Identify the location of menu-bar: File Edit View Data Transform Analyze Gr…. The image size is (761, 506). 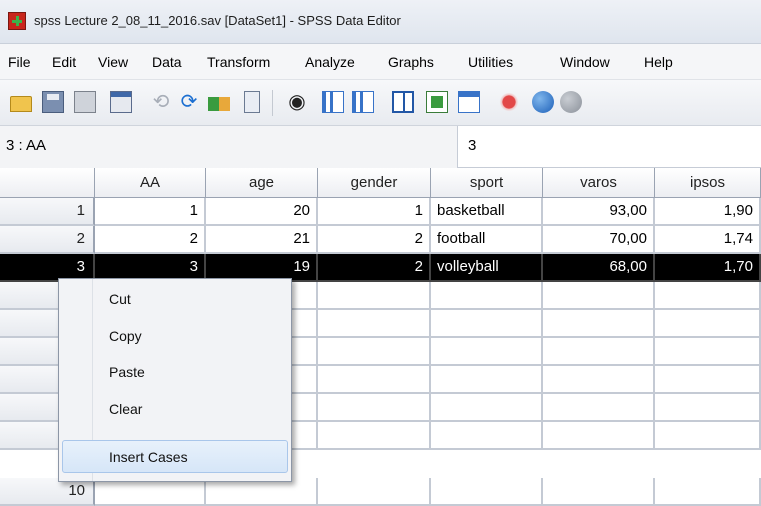
(380, 62).